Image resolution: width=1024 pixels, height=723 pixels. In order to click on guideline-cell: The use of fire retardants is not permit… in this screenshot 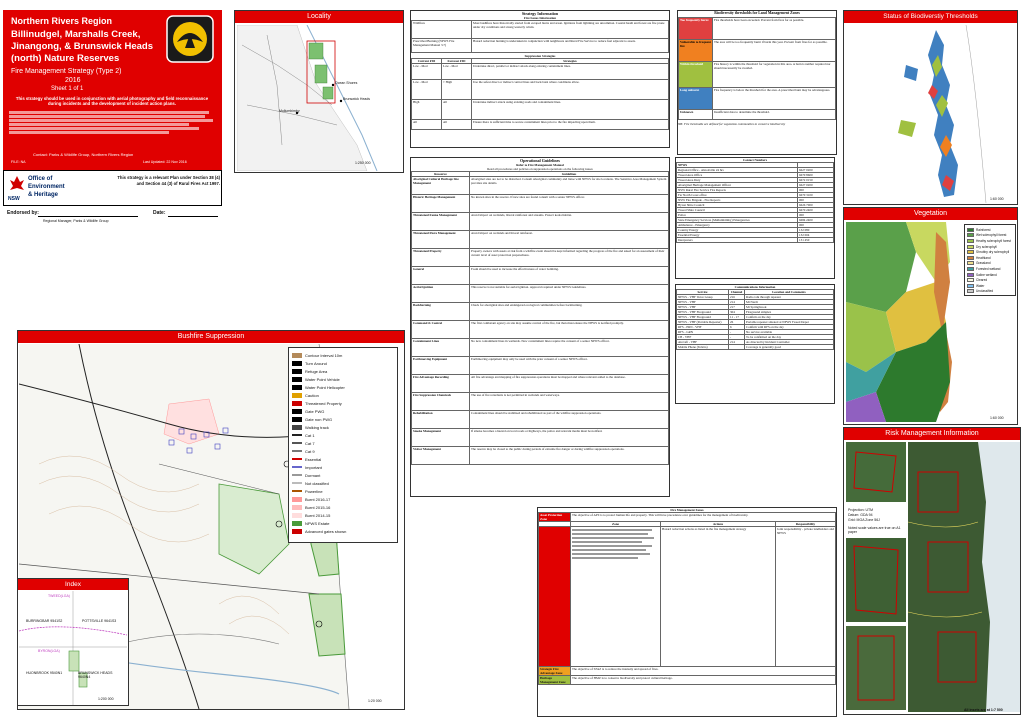, I will do `click(569, 401)`.